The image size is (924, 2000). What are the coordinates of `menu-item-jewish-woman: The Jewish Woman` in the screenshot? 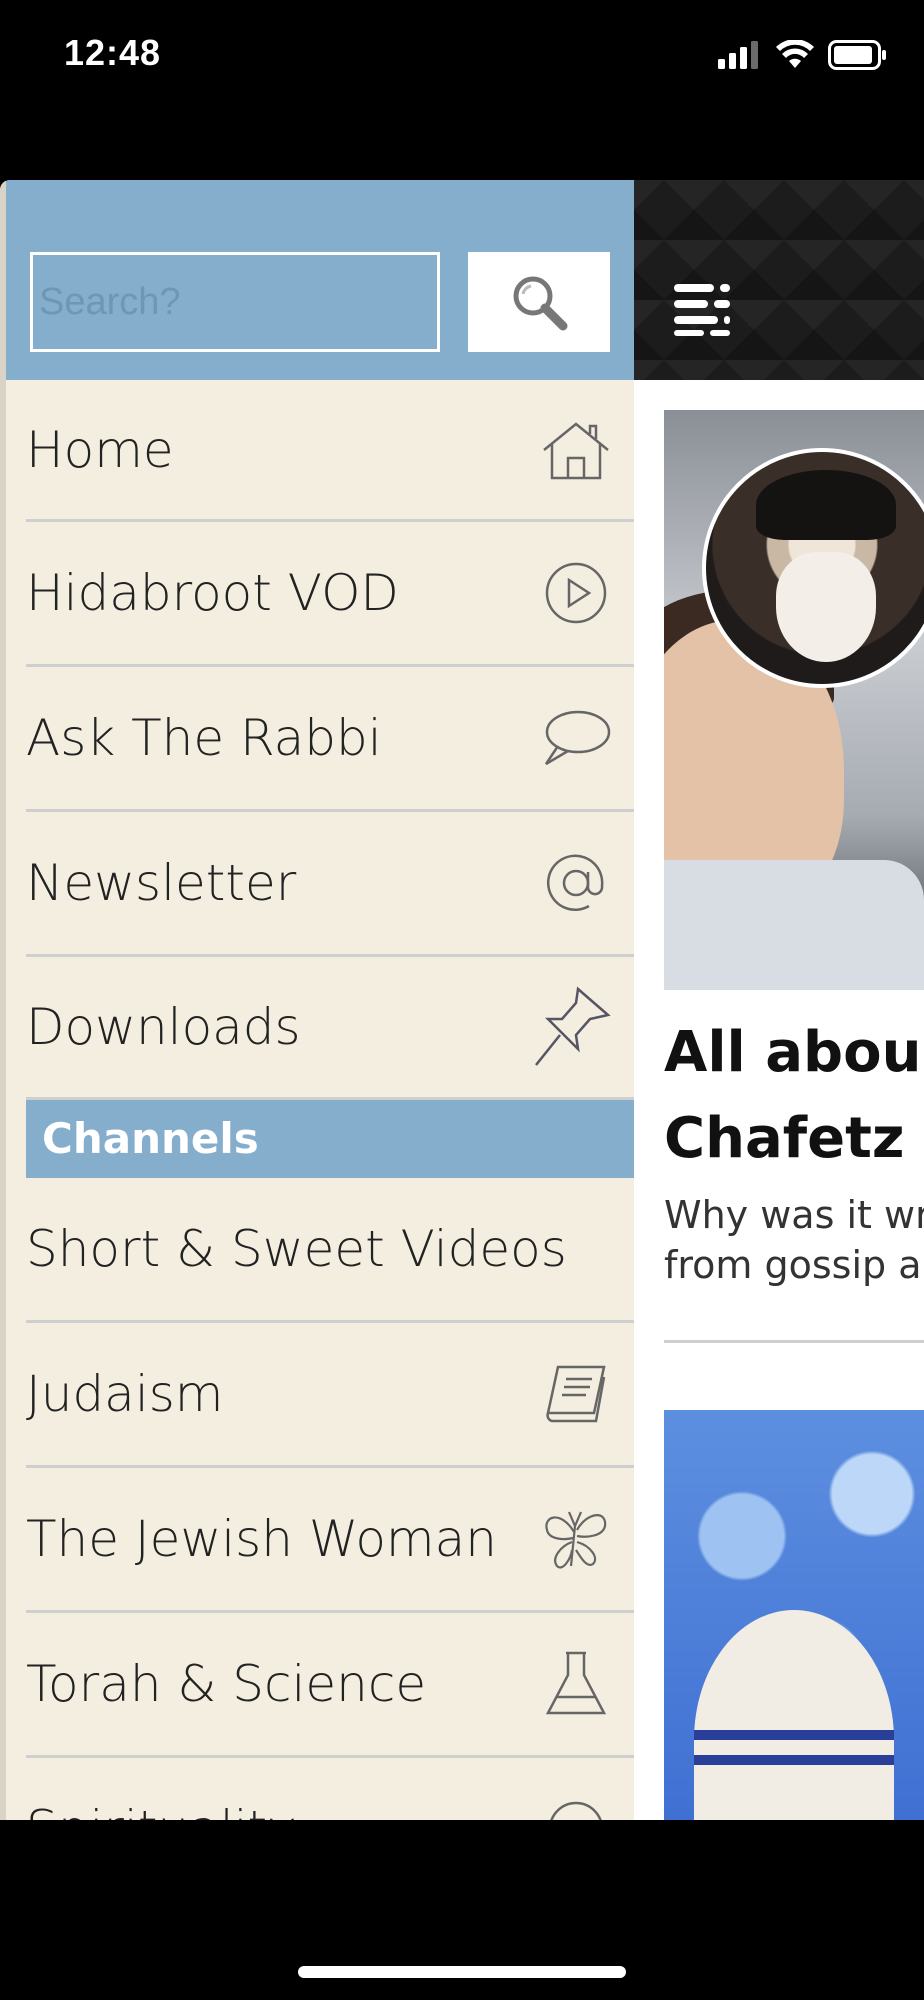 It's located at (330, 1540).